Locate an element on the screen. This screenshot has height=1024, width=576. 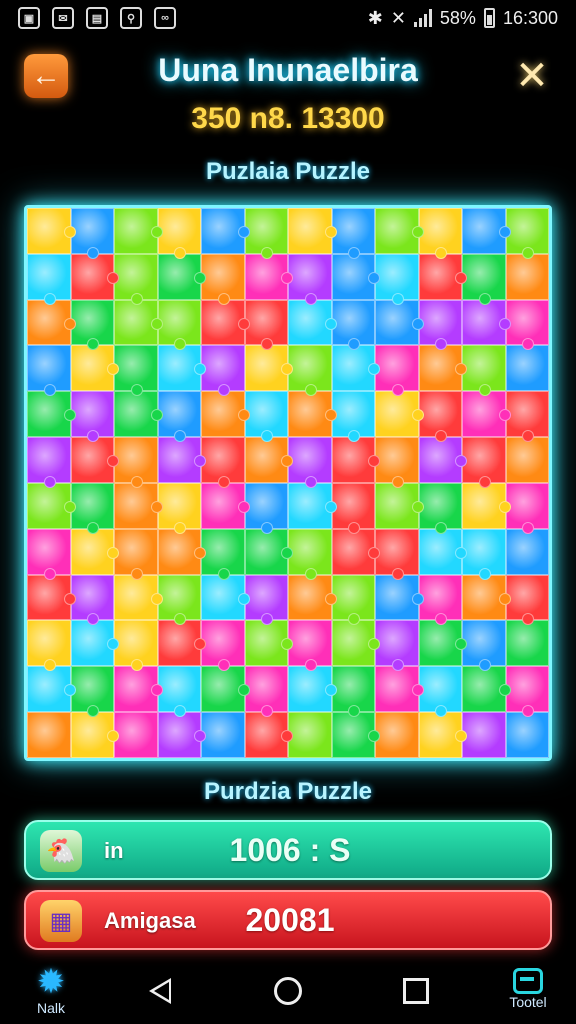
close-button: ✕ is located at coordinates (532, 76).